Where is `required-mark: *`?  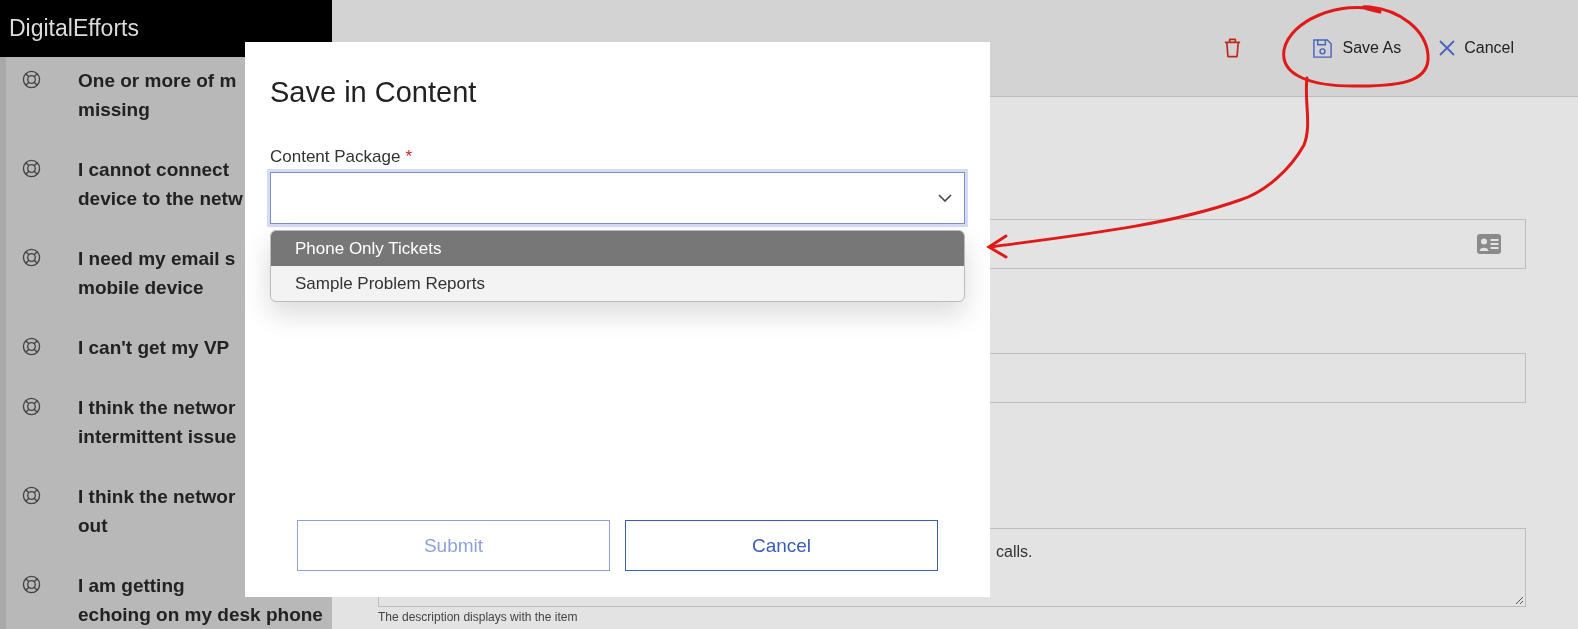 required-mark: * is located at coordinates (409, 157).